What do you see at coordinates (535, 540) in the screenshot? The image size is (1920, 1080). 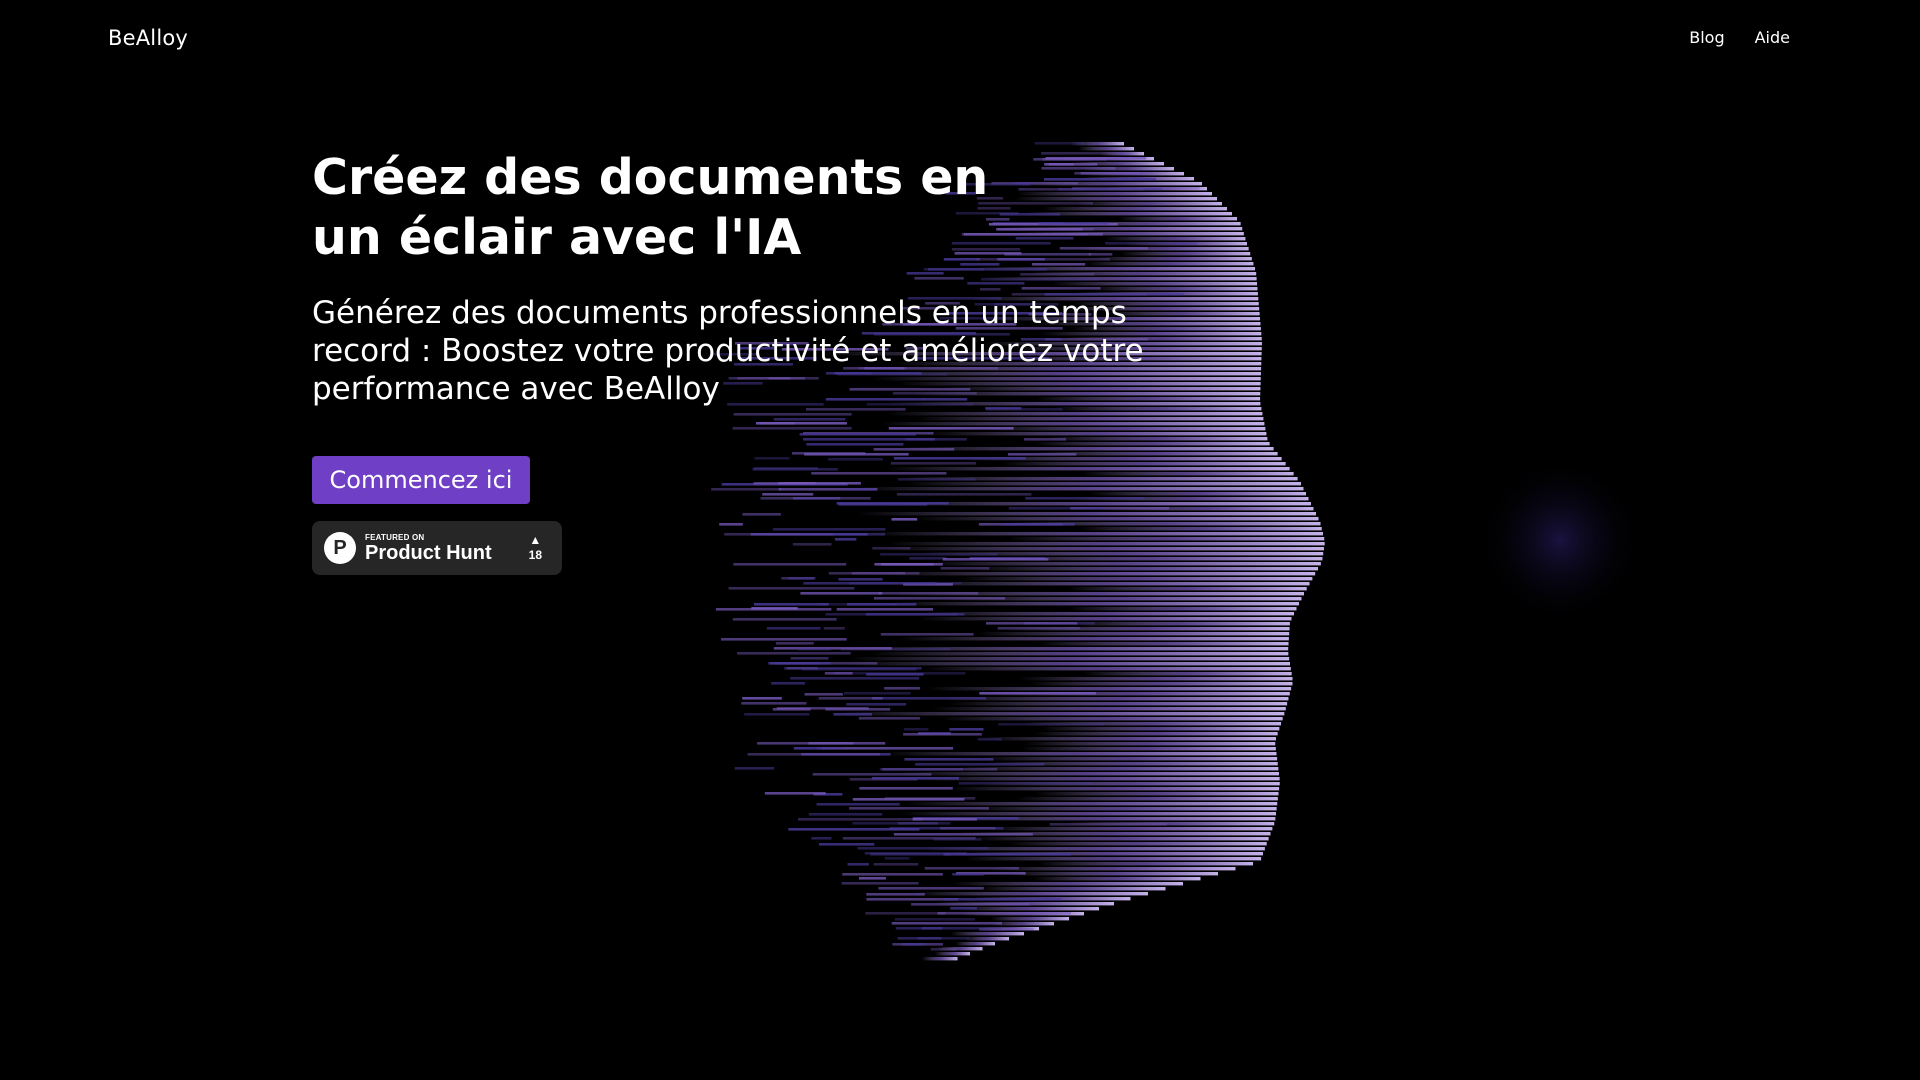 I see `upvote-arrow-icon: ▲` at bounding box center [535, 540].